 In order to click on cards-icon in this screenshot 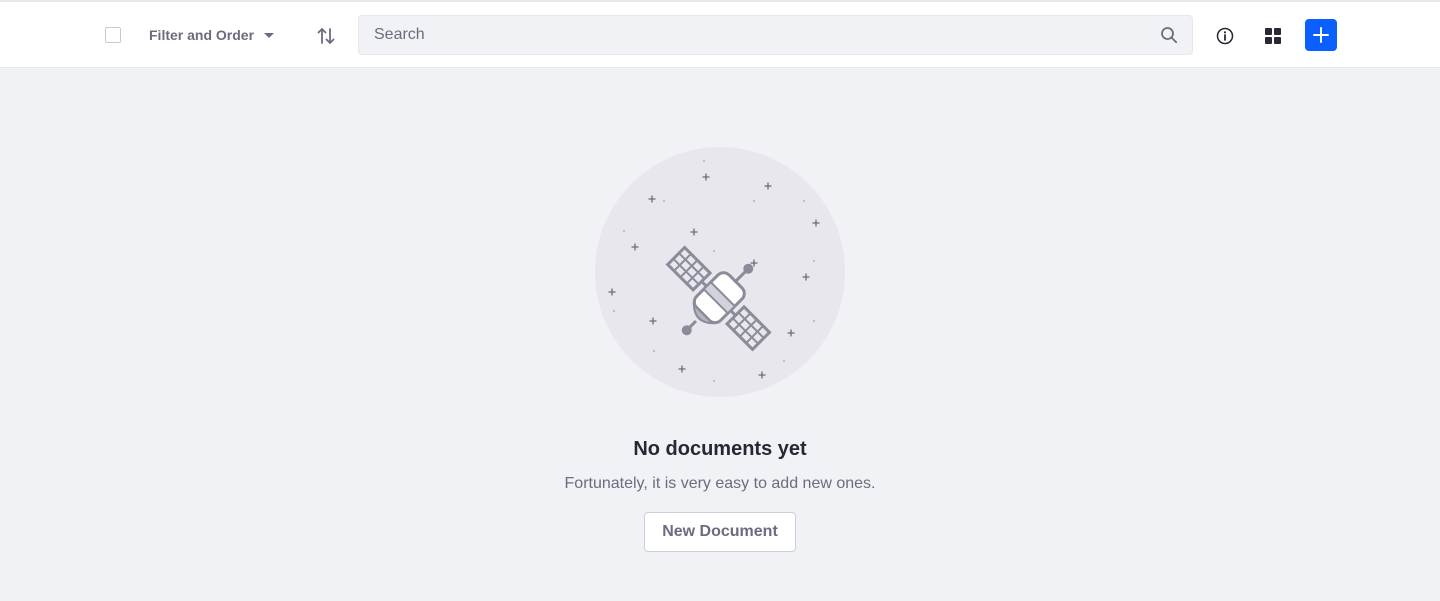, I will do `click(1273, 36)`.